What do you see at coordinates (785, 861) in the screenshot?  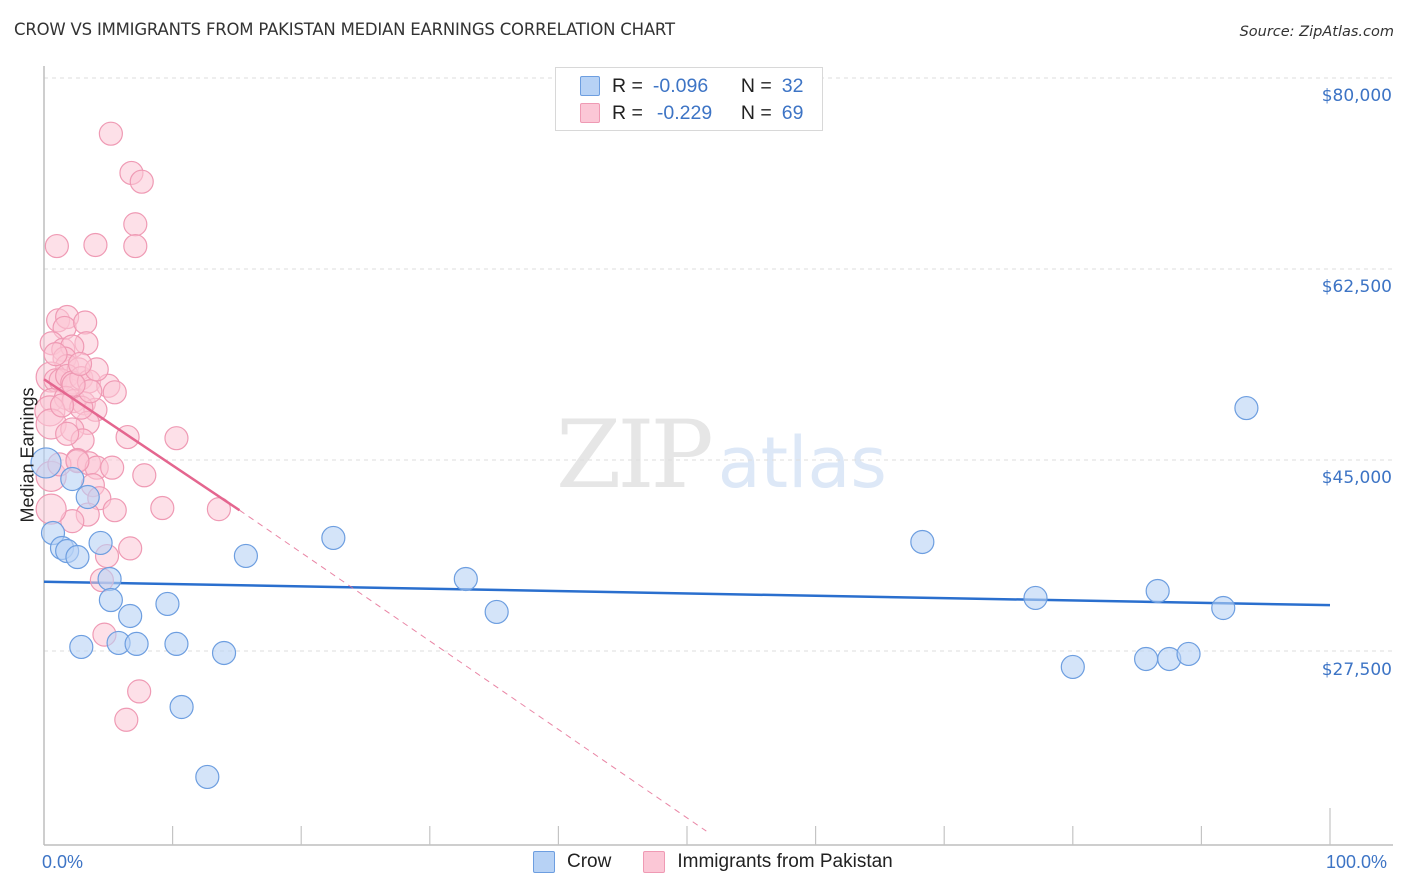 I see `legend-label: Immigrants from Pakistan` at bounding box center [785, 861].